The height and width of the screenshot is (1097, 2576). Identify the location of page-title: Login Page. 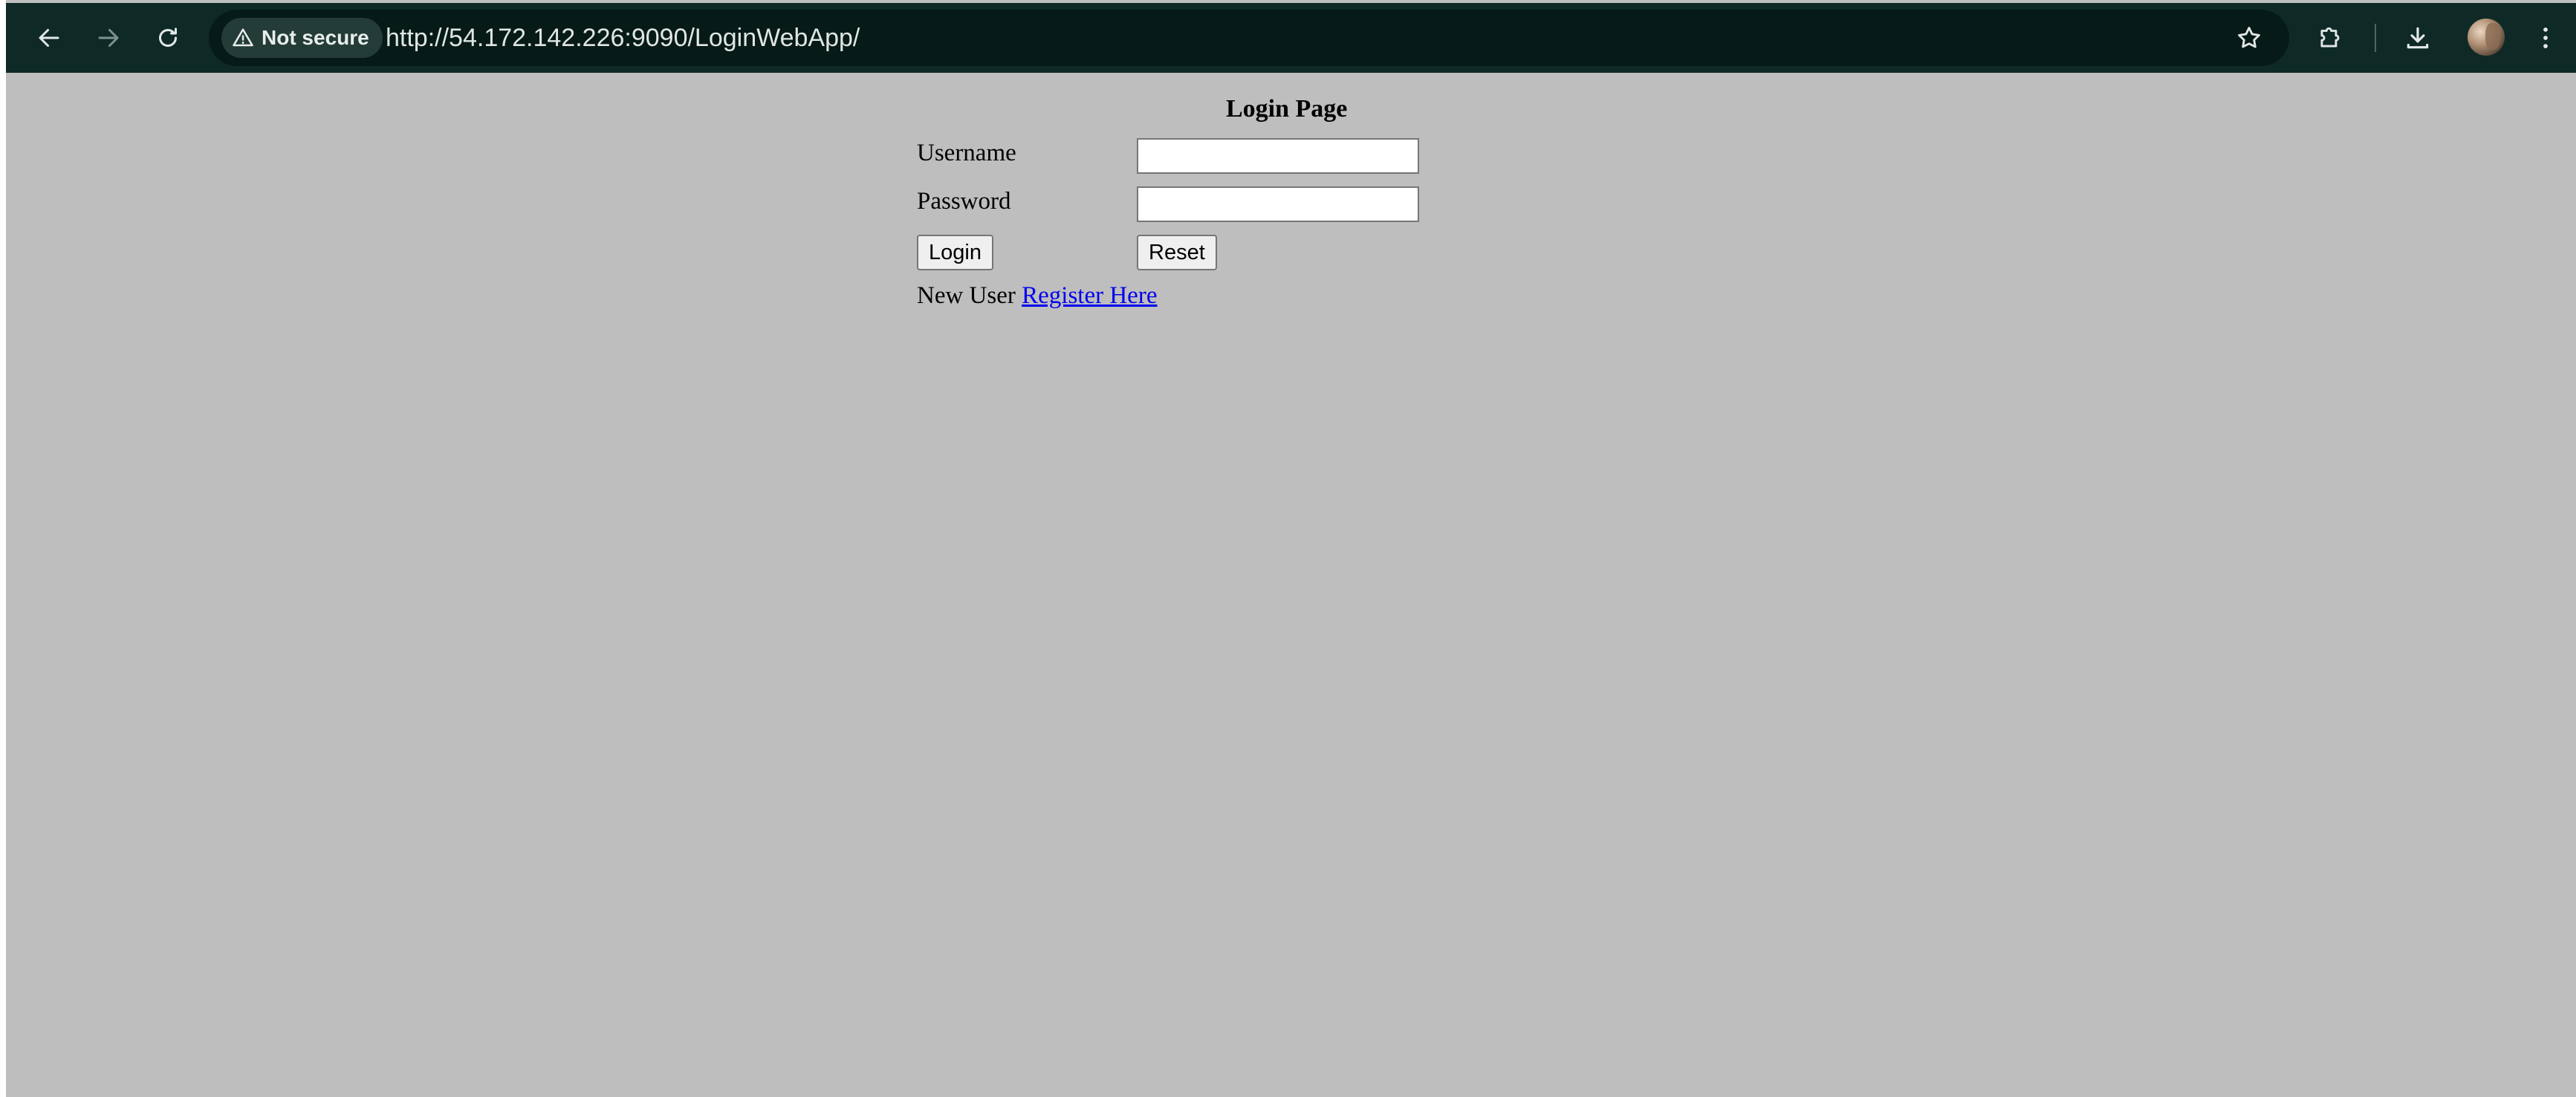
(1287, 109).